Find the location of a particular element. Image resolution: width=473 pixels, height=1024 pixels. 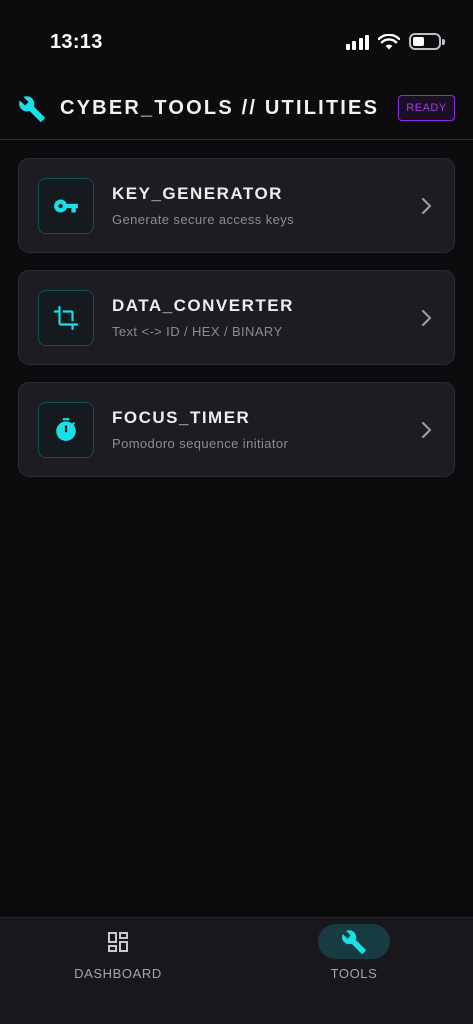

nav-label-dashboard: DASHBOARD is located at coordinates (118, 973).